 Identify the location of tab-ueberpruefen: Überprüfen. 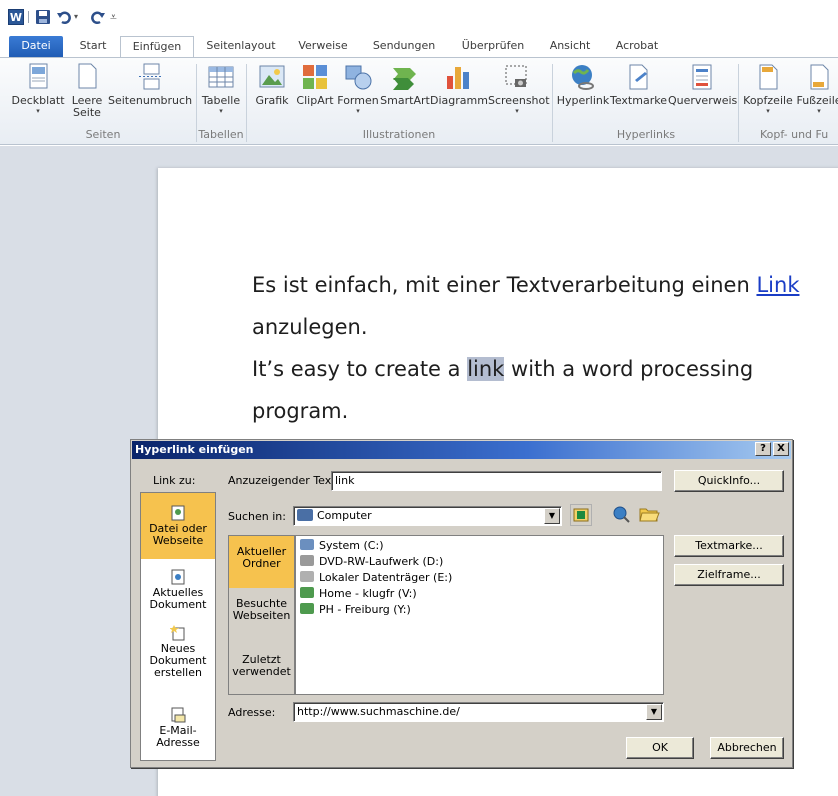
(493, 47).